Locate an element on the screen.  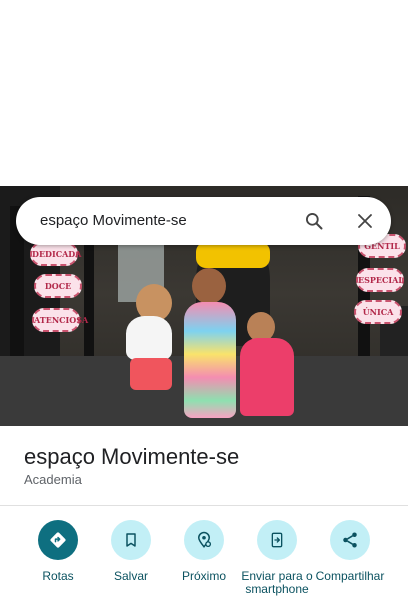
photo-child-shorts is located at coordinates (151, 374).